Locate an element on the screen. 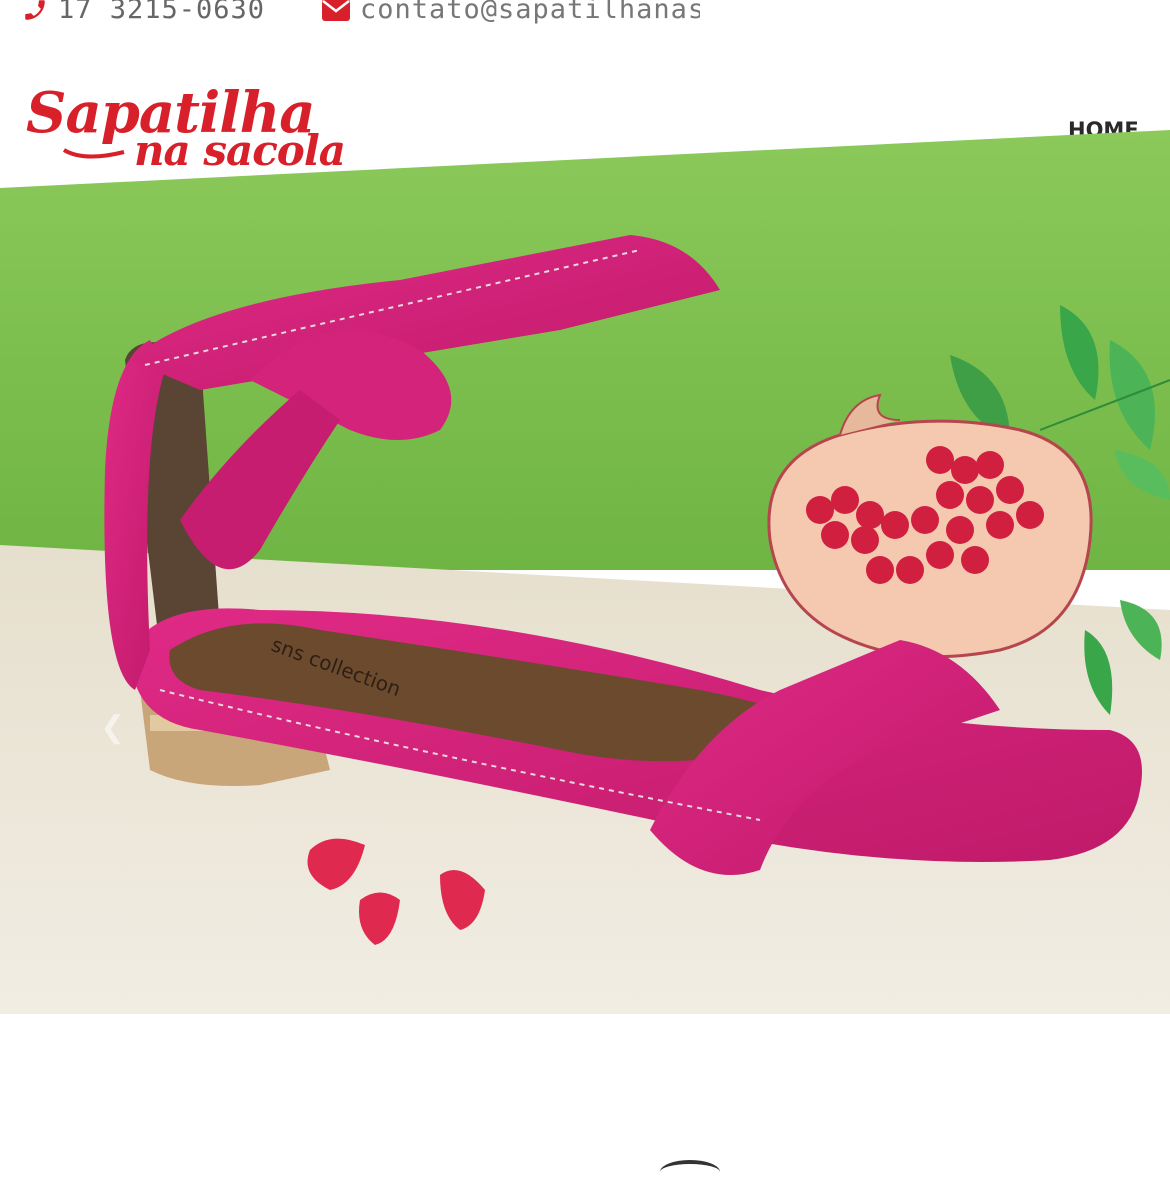 The image size is (1170, 1184). email-address: contato@sapatilhanasac is located at coordinates (530, 12).